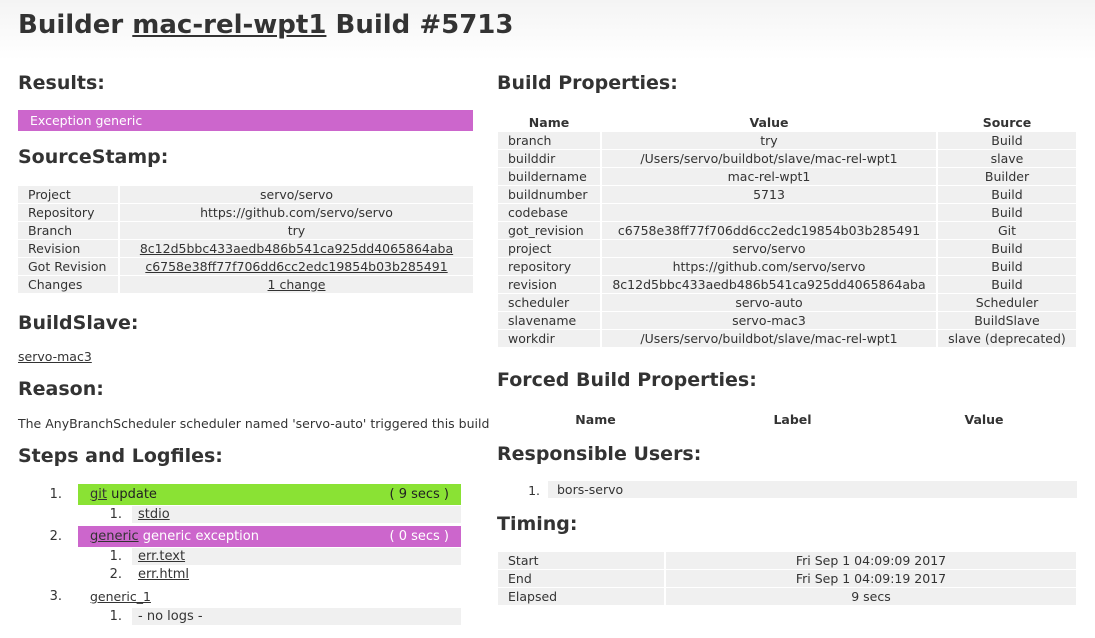 This screenshot has width=1095, height=638. Describe the element at coordinates (549, 230) in the screenshot. I see `property-name: got_revision` at that location.